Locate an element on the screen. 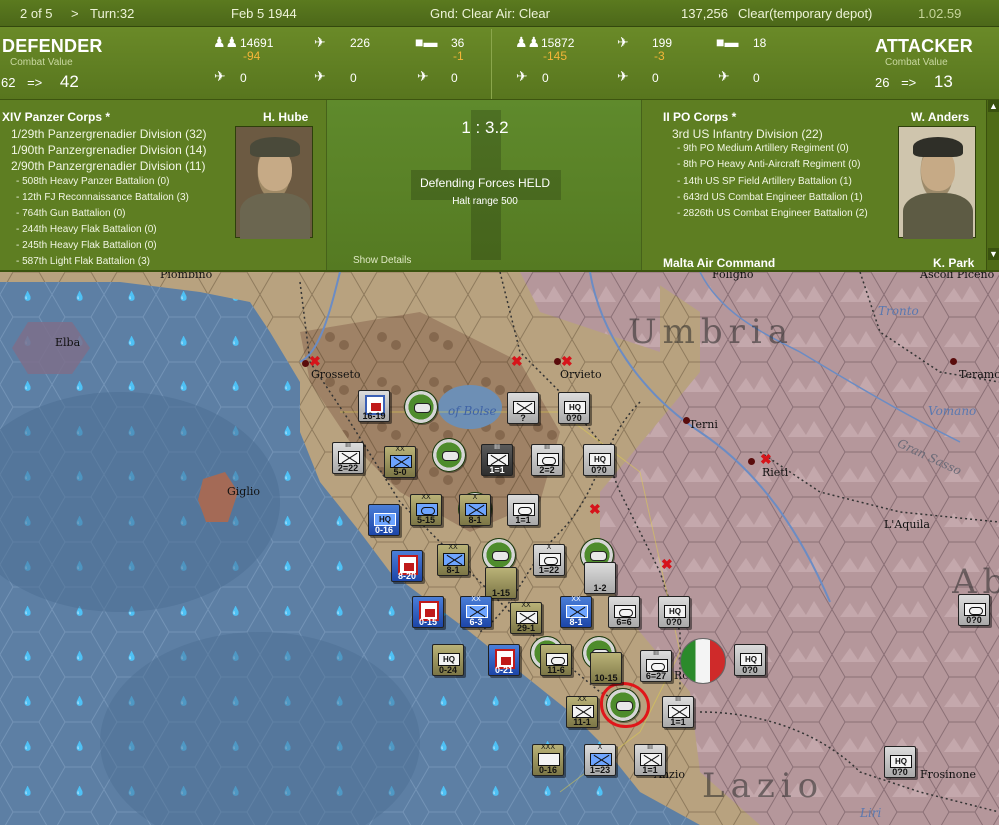  unit-size: XX is located at coordinates (476, 599).